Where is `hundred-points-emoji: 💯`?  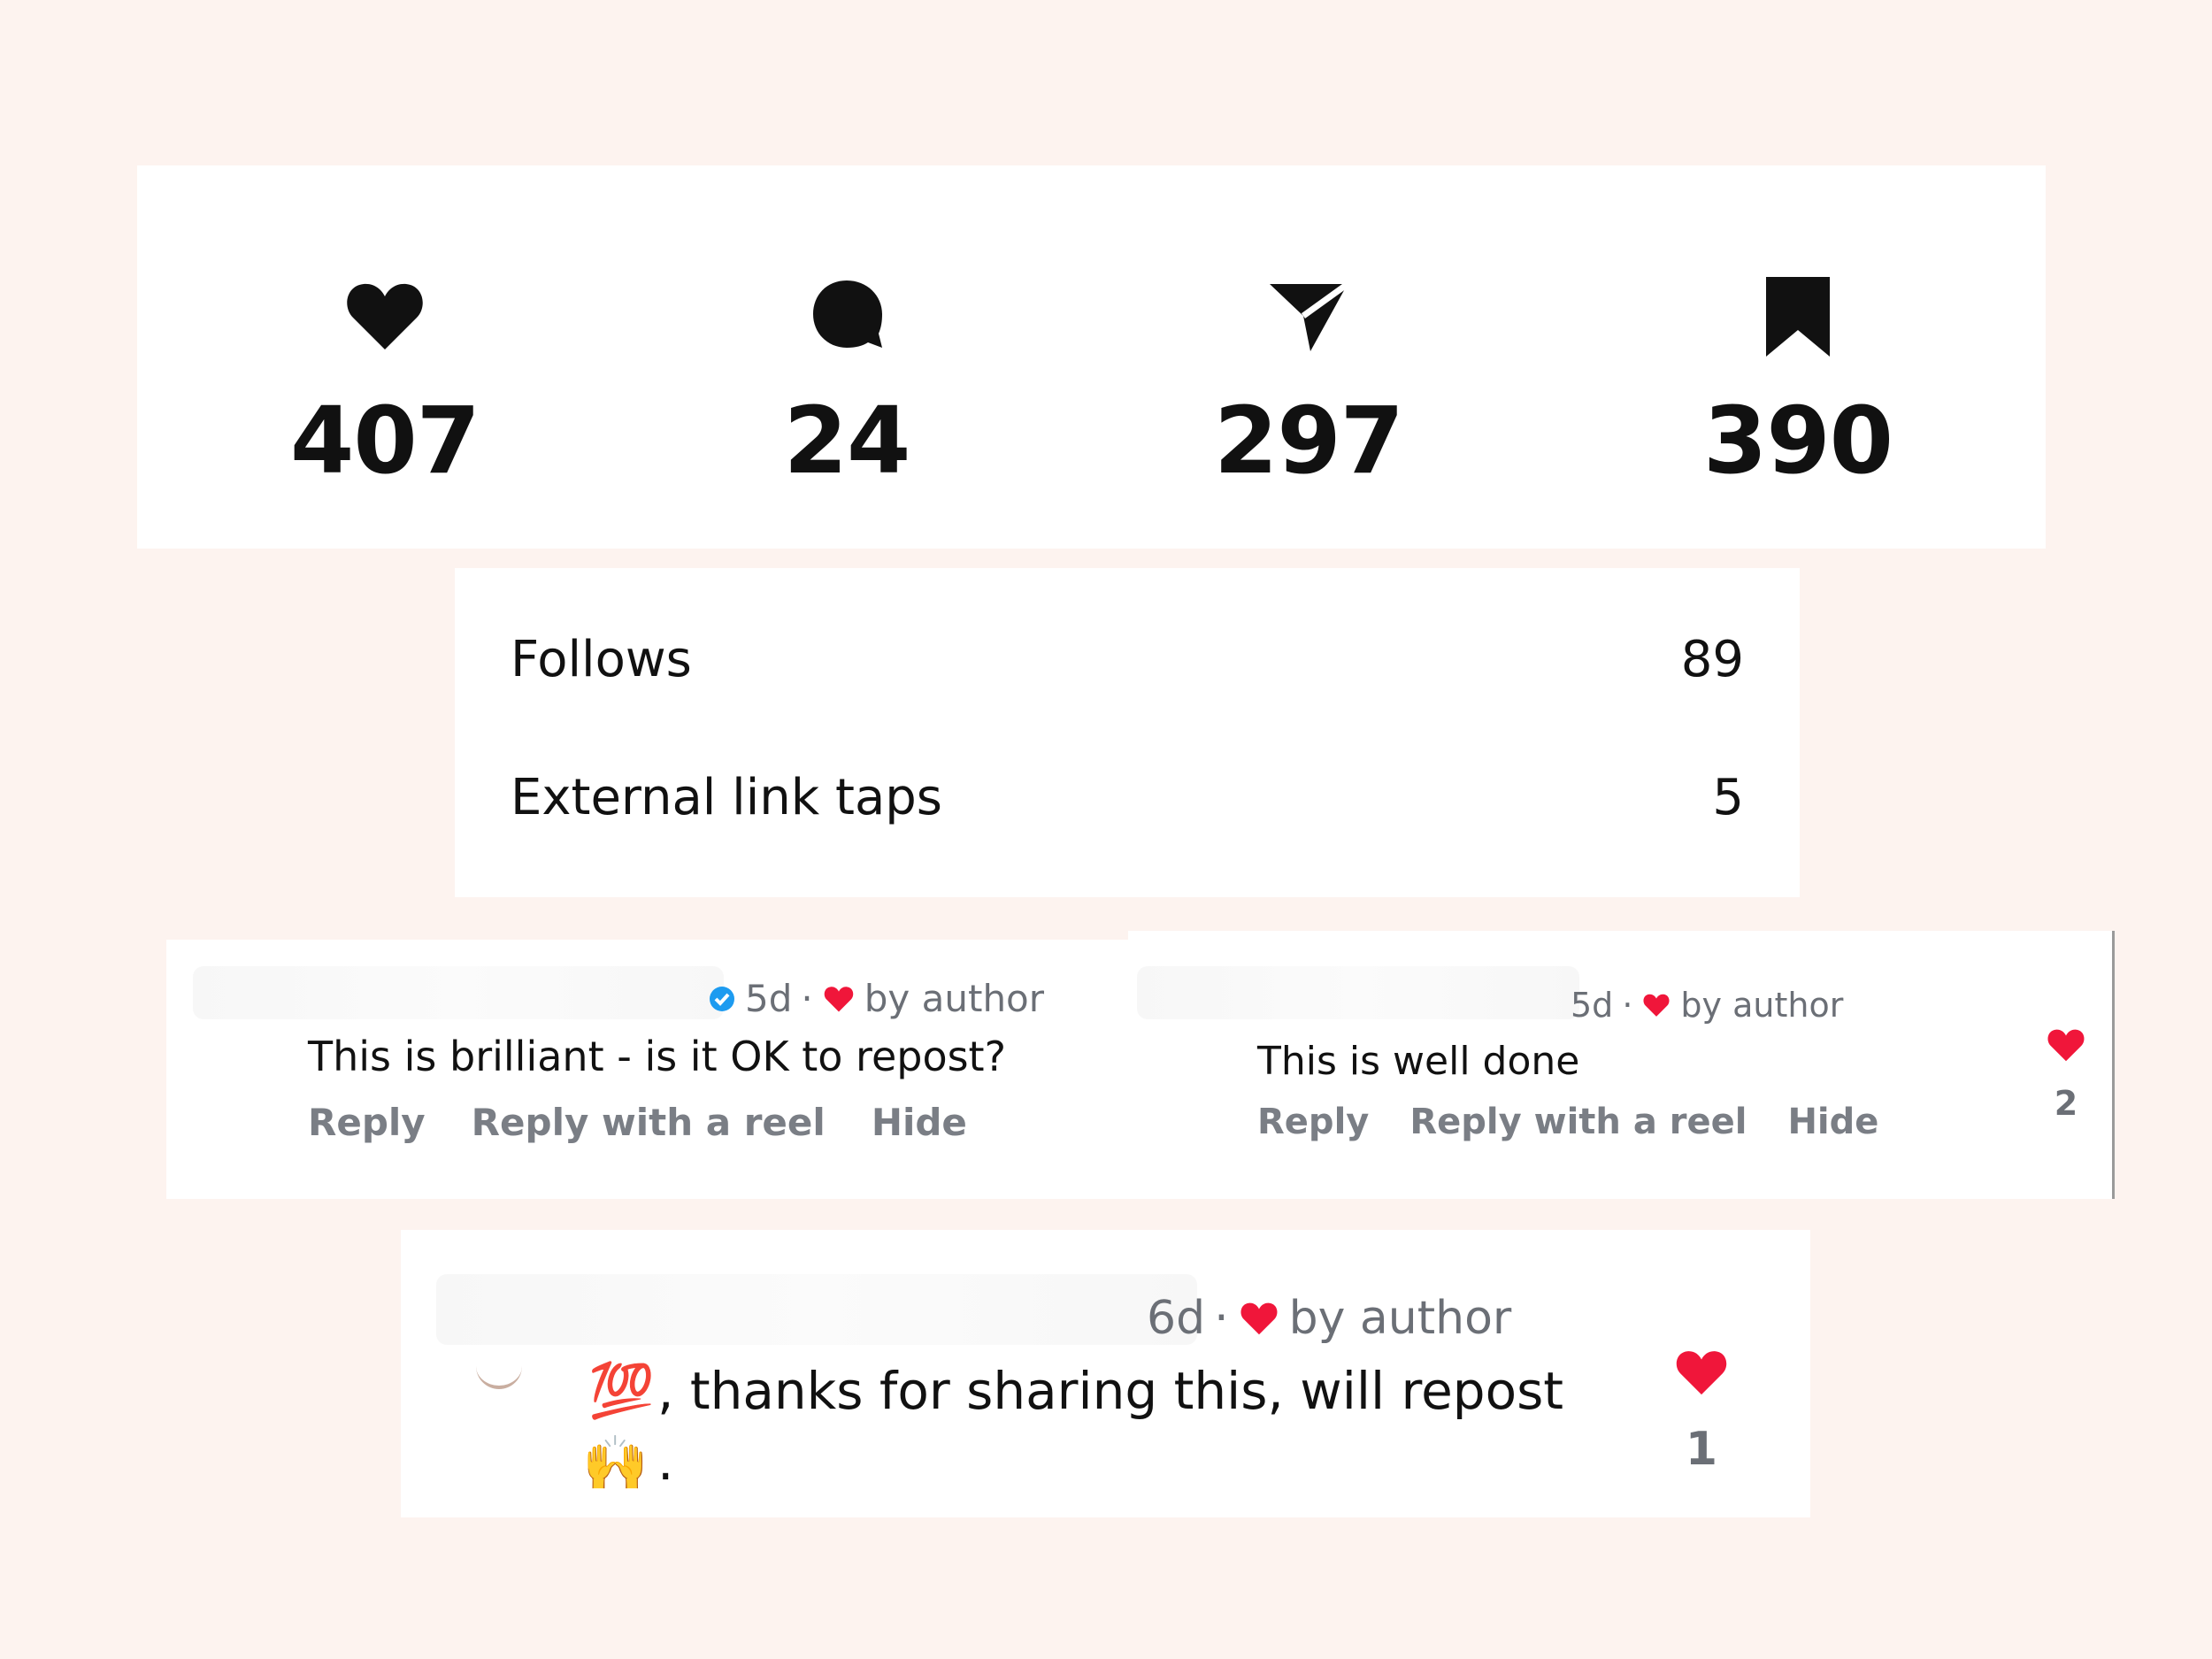 hundred-points-emoji: 💯 is located at coordinates (621, 1391).